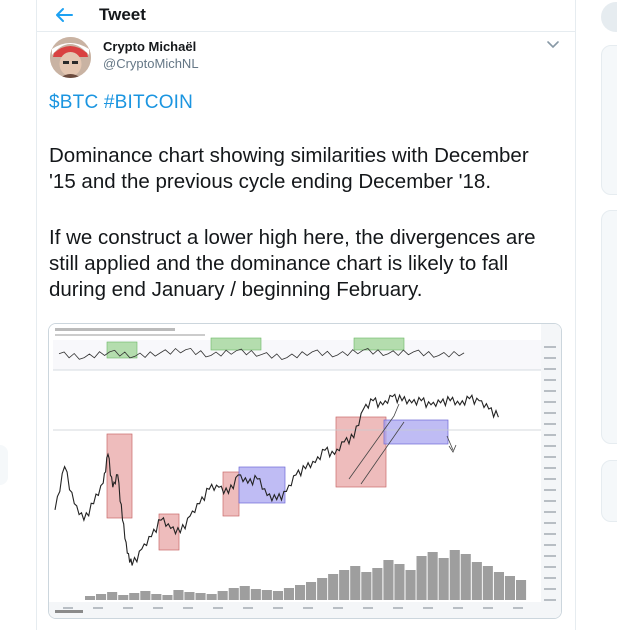 This screenshot has width=617, height=630. Describe the element at coordinates (416, 432) in the screenshot. I see `blue-highlight-box` at that location.